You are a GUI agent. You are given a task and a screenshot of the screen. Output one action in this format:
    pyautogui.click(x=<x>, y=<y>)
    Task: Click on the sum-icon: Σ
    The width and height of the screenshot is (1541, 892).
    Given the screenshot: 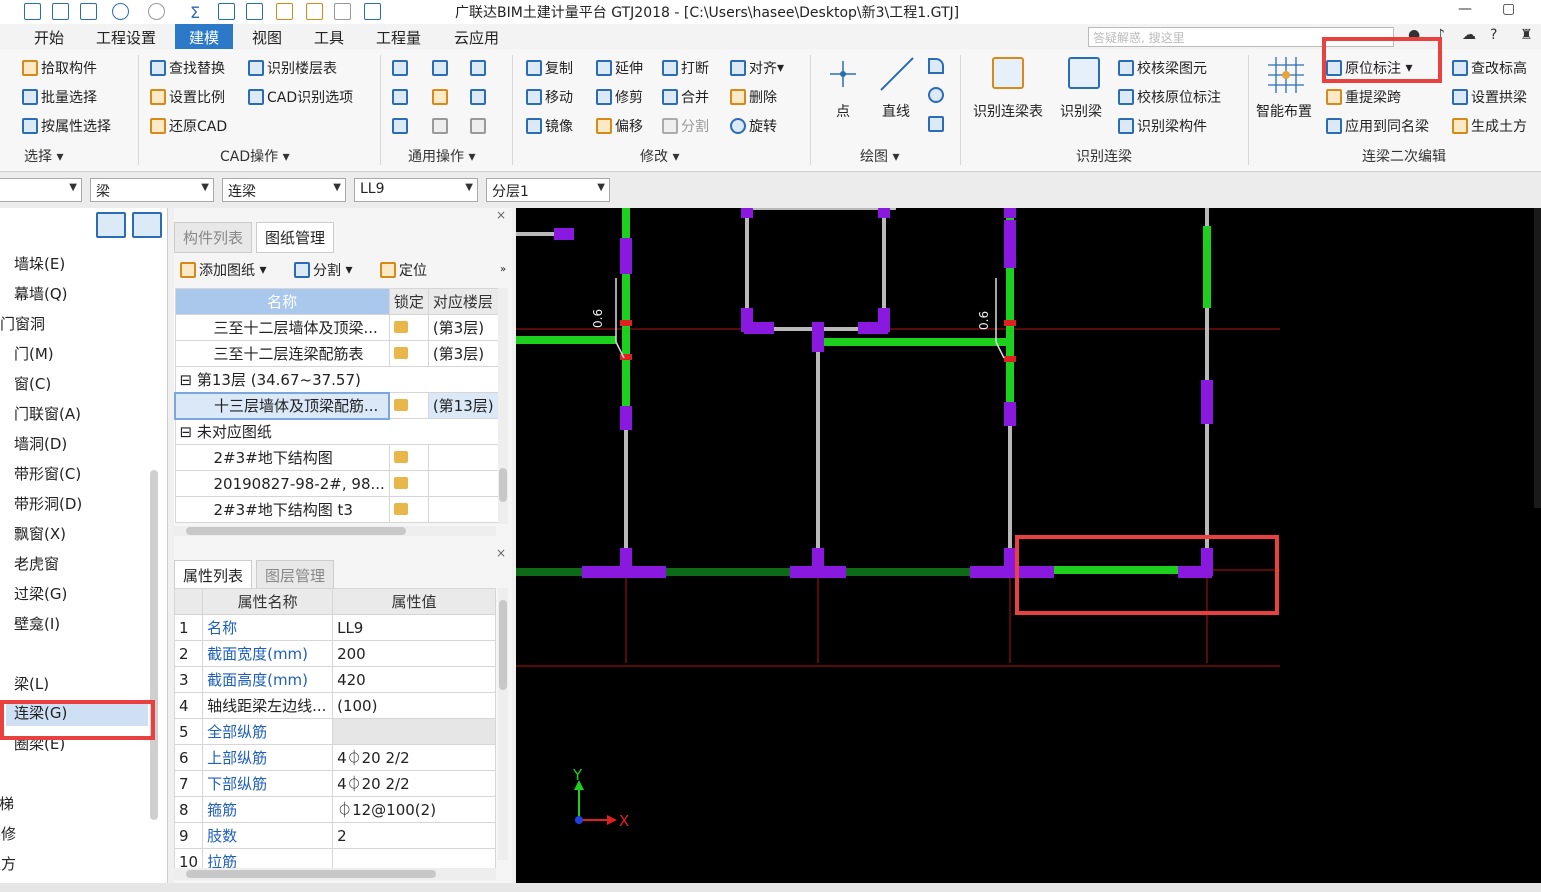 What is the action you would take?
    pyautogui.click(x=198, y=12)
    